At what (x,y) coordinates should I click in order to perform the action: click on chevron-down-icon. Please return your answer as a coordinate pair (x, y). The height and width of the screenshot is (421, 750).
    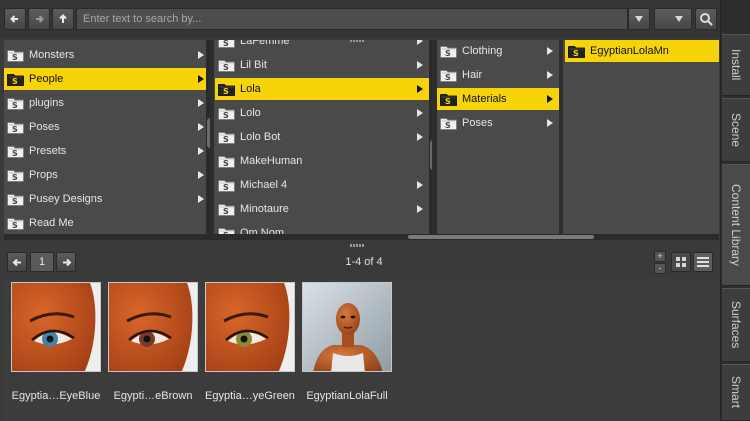
    Looking at the image, I should click on (639, 19).